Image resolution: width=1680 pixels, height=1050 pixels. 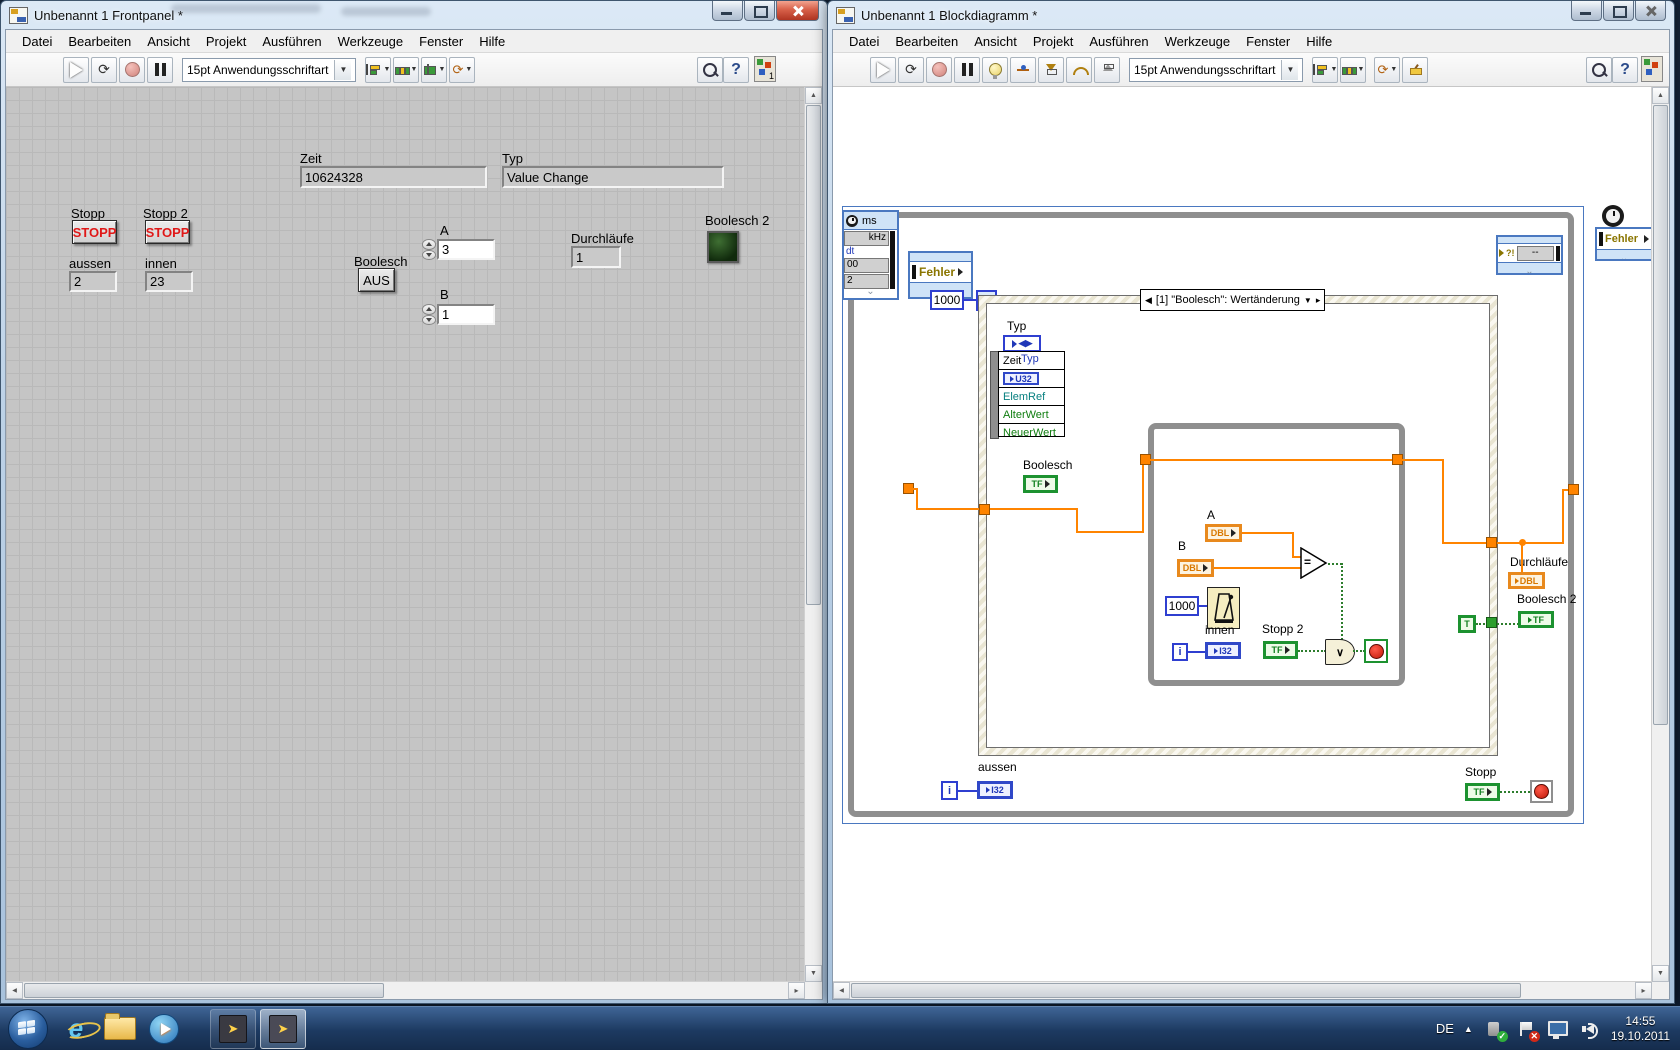 What do you see at coordinates (1590, 1029) in the screenshot?
I see `volume-tray-icon` at bounding box center [1590, 1029].